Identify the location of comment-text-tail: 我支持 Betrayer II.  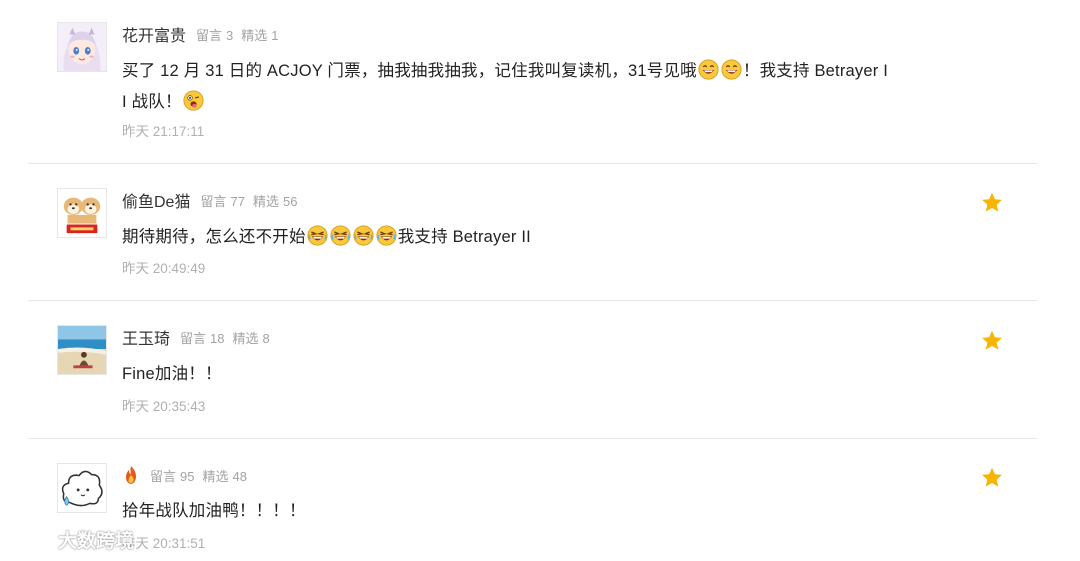
(464, 237).